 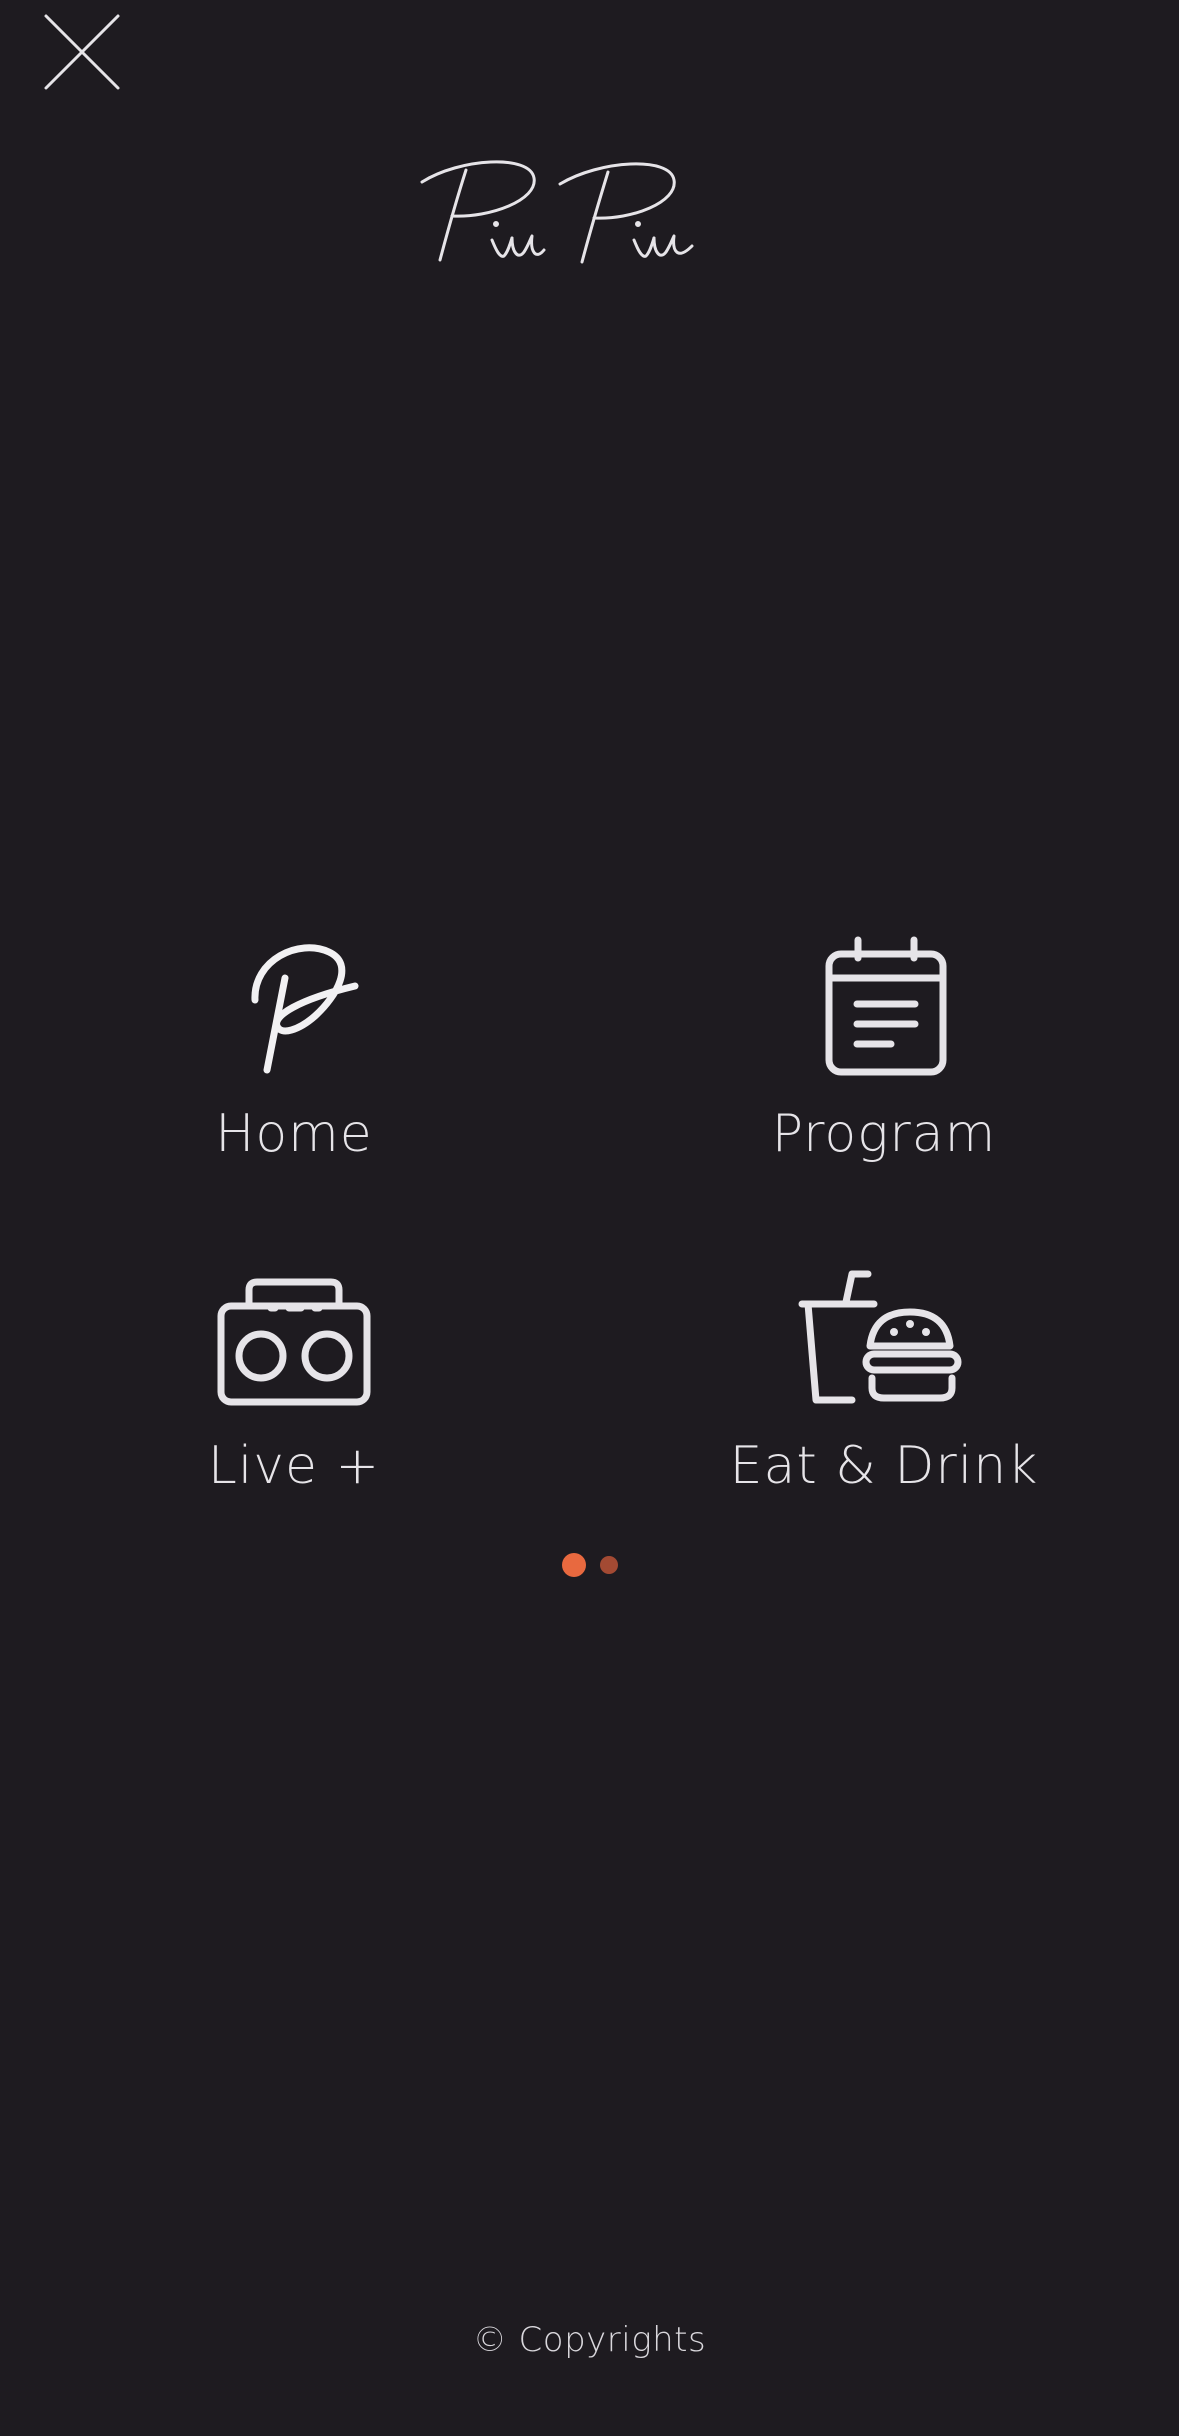 I want to click on p-script-icon, so click(x=294, y=1005).